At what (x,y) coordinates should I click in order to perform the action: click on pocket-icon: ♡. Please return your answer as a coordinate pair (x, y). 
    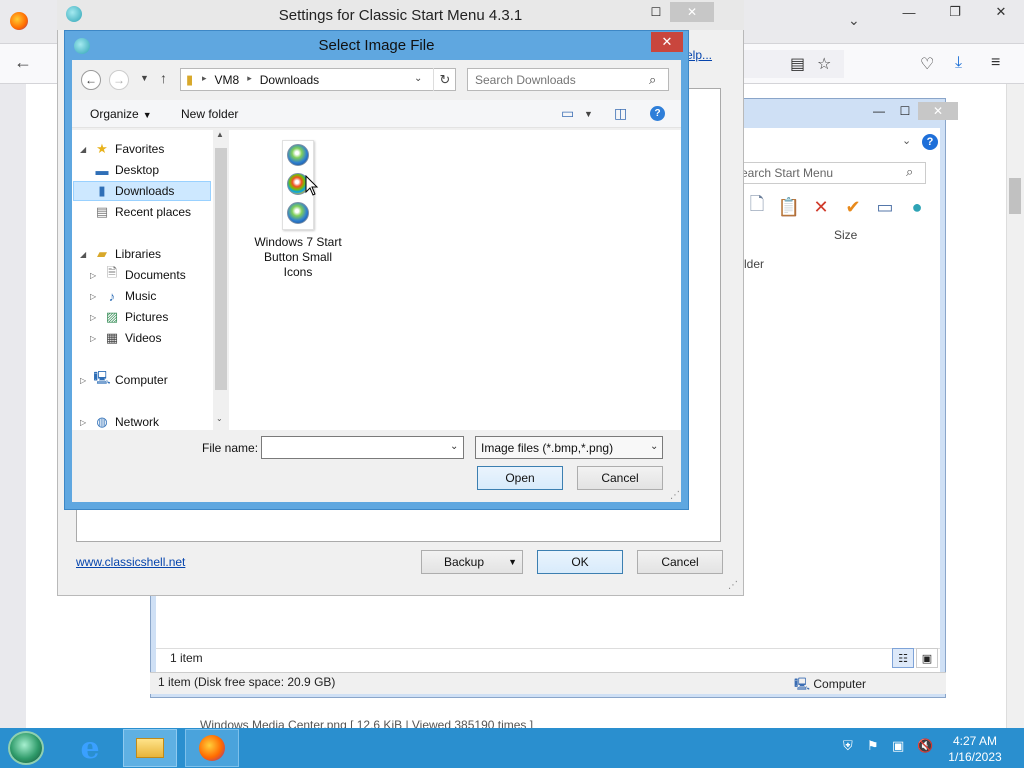
    Looking at the image, I should click on (927, 64).